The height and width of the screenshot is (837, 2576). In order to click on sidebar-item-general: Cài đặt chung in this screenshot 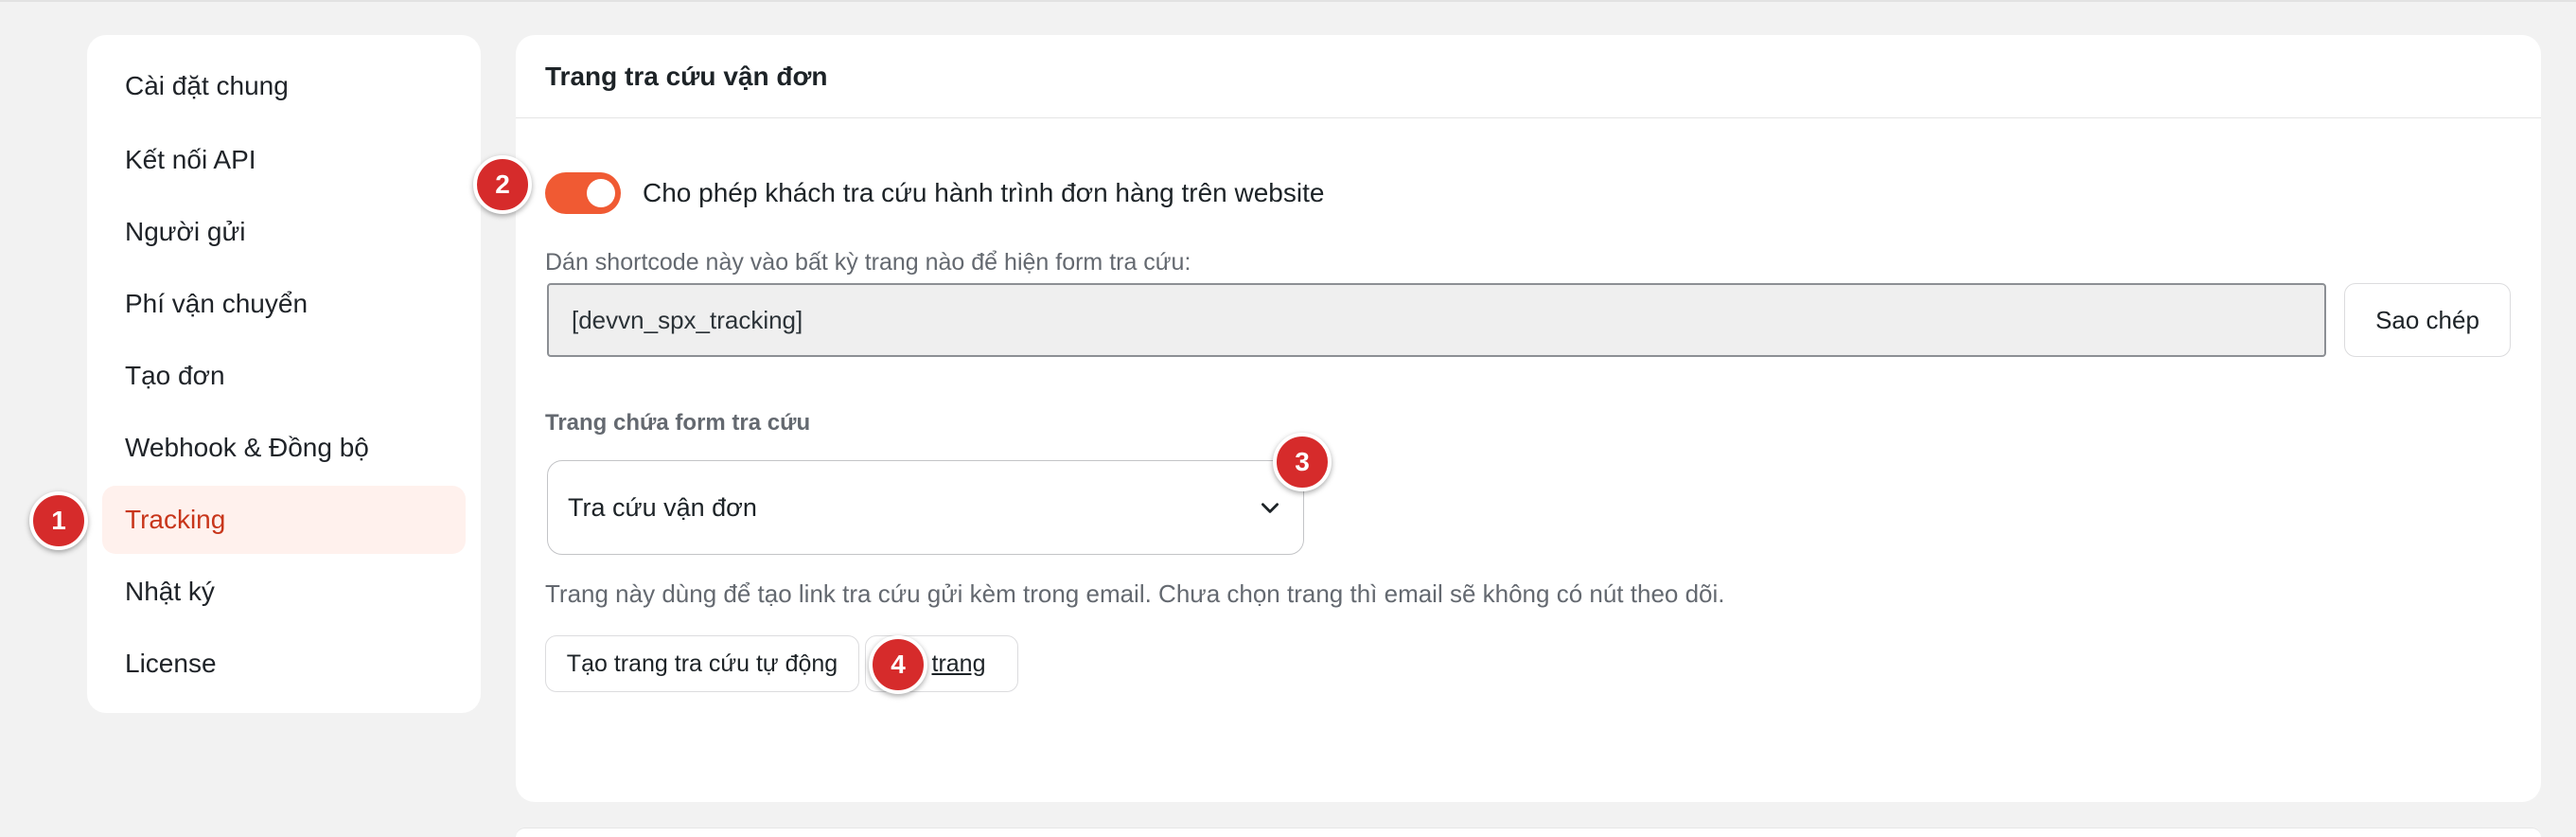, I will do `click(284, 86)`.